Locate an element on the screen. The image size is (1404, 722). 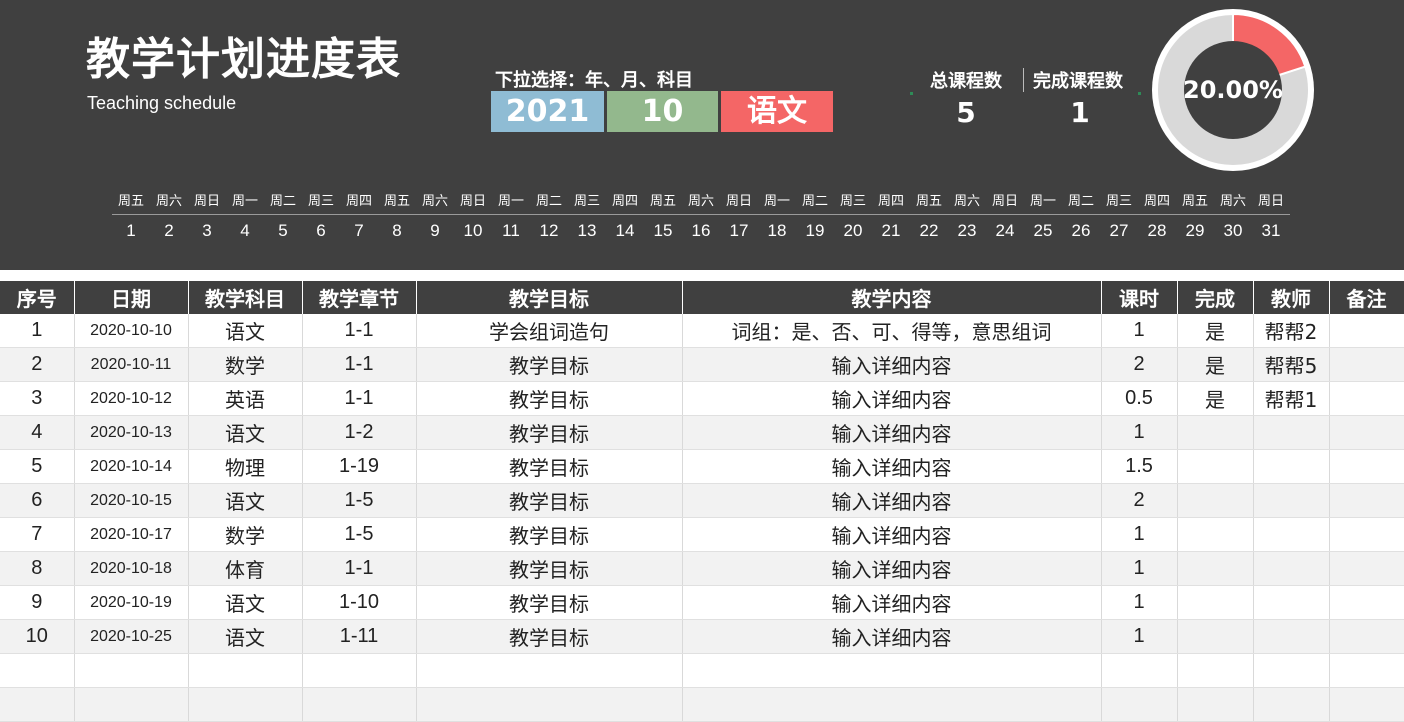
col-date-cell: 2020-10-15 is located at coordinates (131, 500).